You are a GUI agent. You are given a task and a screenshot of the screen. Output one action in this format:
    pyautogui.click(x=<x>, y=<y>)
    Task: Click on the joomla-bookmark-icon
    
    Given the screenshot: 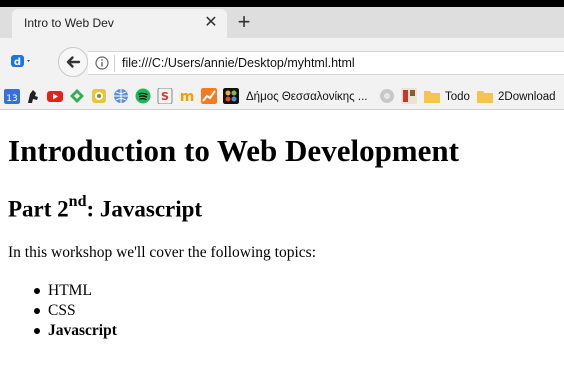 What is the action you would take?
    pyautogui.click(x=231, y=96)
    